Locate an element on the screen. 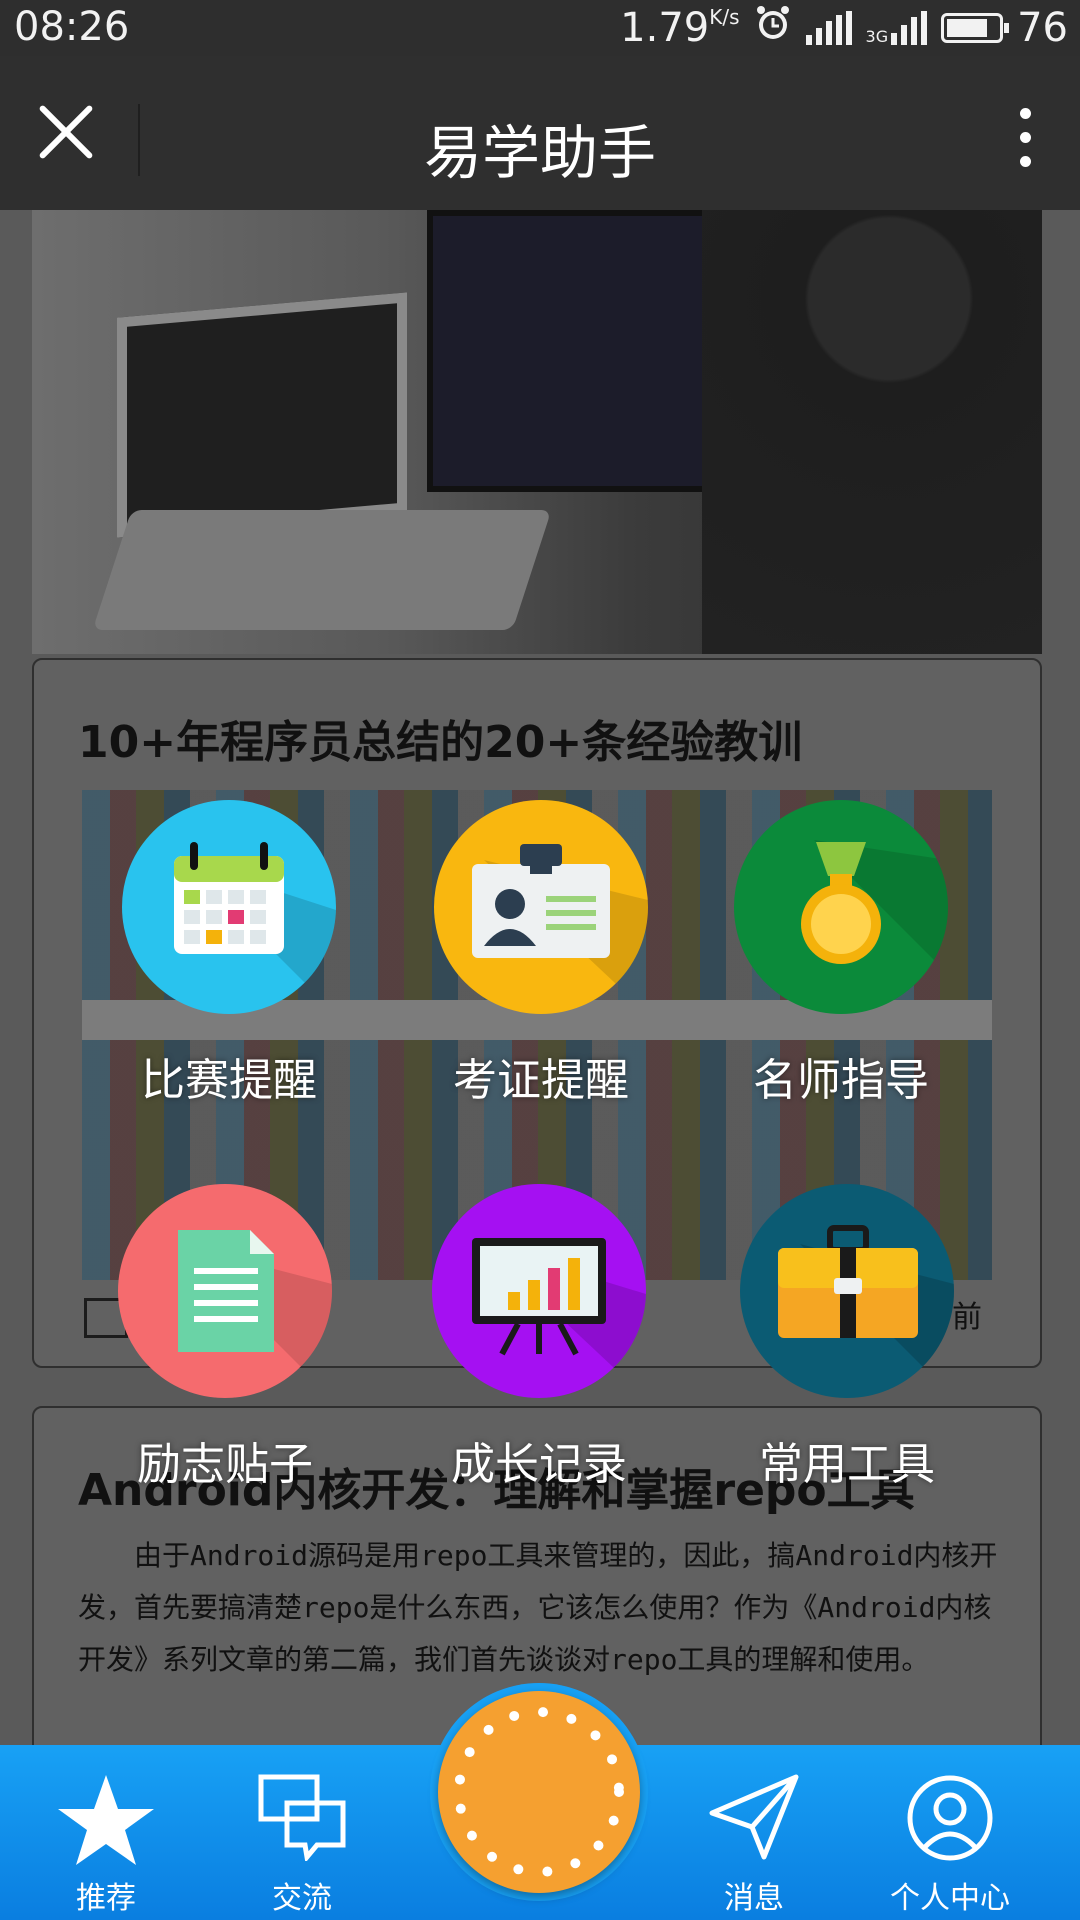 The width and height of the screenshot is (1080, 1920). status-bar: 08:26 1.79K/s 3G 76 is located at coordinates (540, 28).